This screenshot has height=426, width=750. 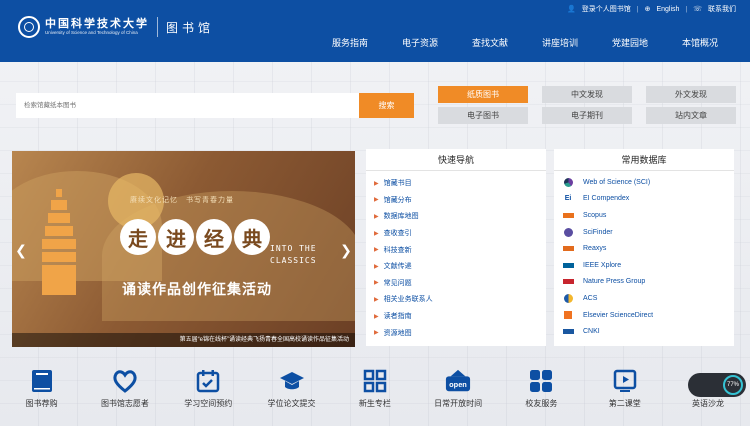 I want to click on database-item: ACS, so click(x=648, y=298).